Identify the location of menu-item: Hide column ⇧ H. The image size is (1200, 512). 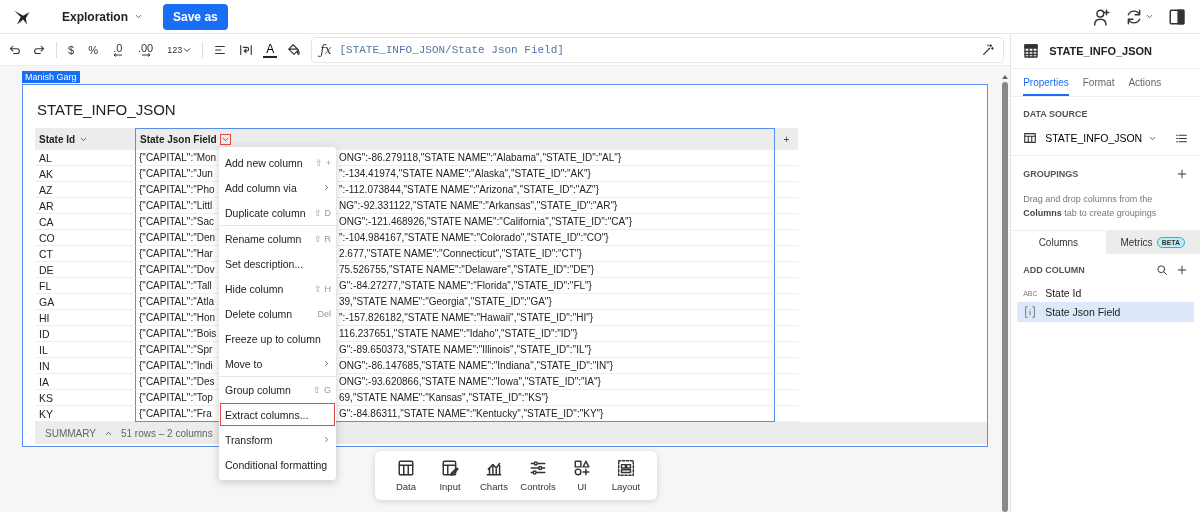
(277, 288).